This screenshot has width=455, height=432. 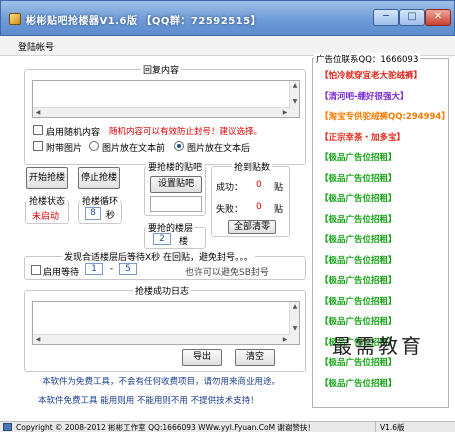 I want to click on status-group-title: 抢楼状态, so click(x=47, y=200).